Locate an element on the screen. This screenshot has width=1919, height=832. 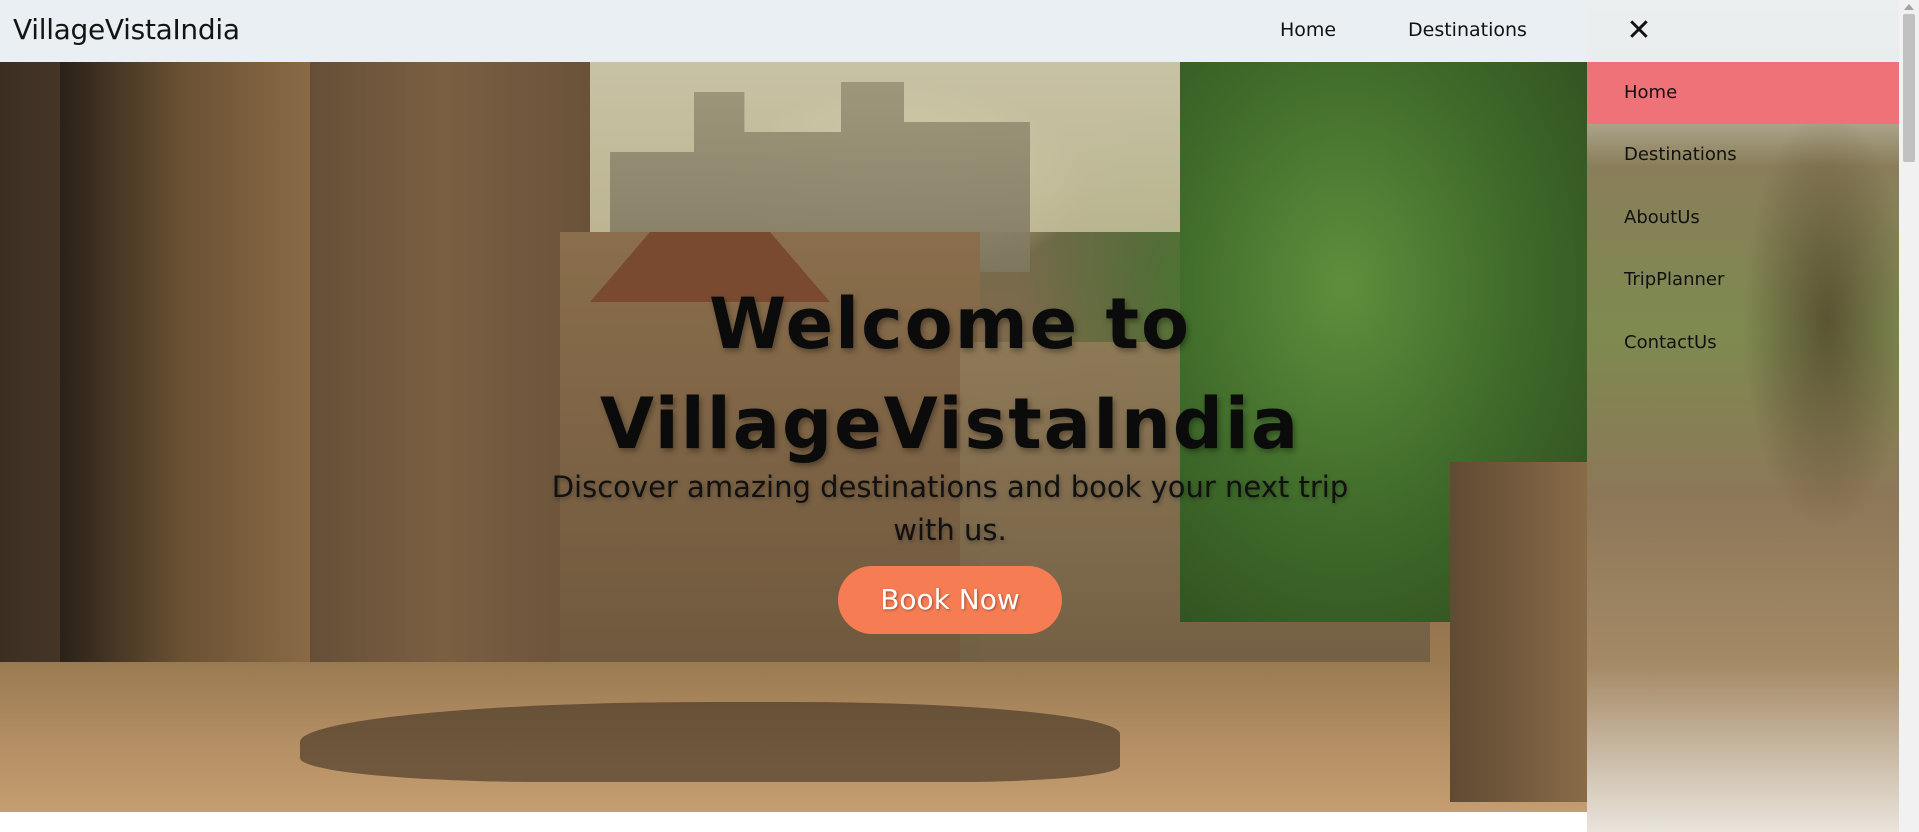
hero-shadow is located at coordinates (710, 742).